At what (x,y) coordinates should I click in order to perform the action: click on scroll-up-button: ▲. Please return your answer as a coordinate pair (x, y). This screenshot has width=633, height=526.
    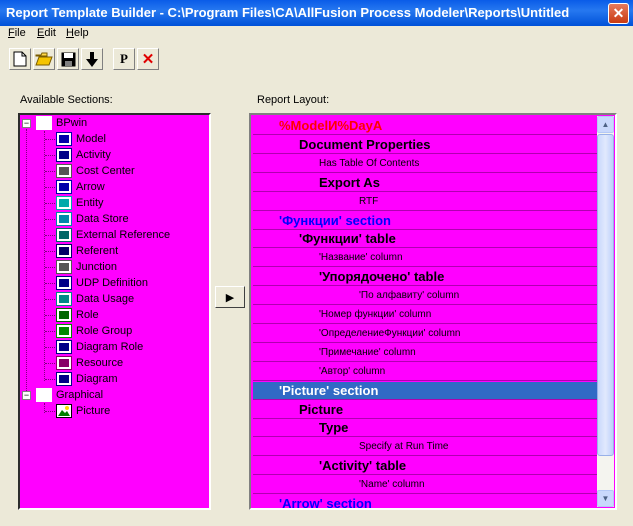
    Looking at the image, I should click on (605, 124).